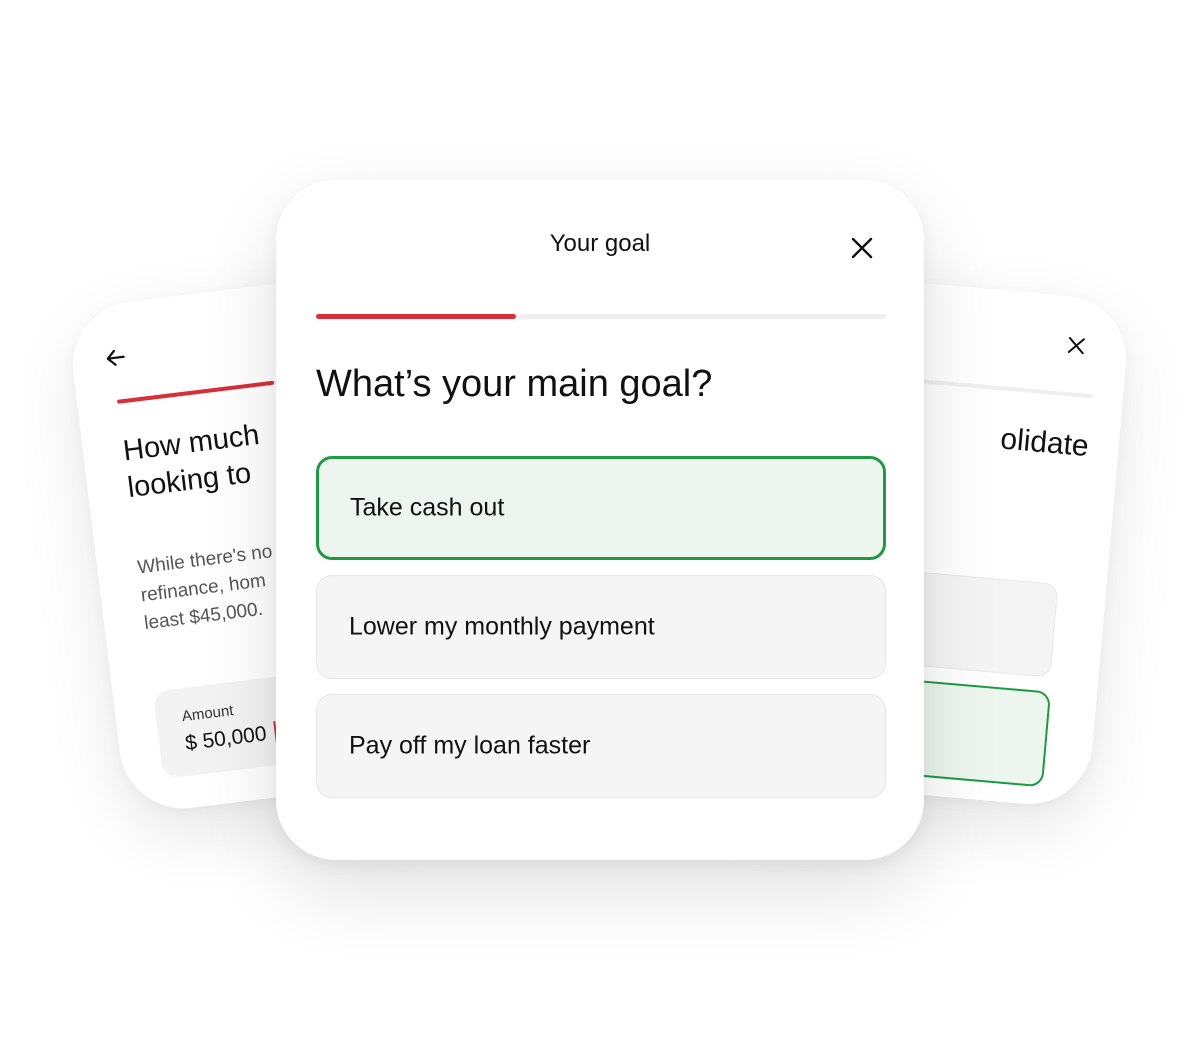 The image size is (1200, 1040). I want to click on option-pay-off-faster: Pay off my loan faster, so click(601, 746).